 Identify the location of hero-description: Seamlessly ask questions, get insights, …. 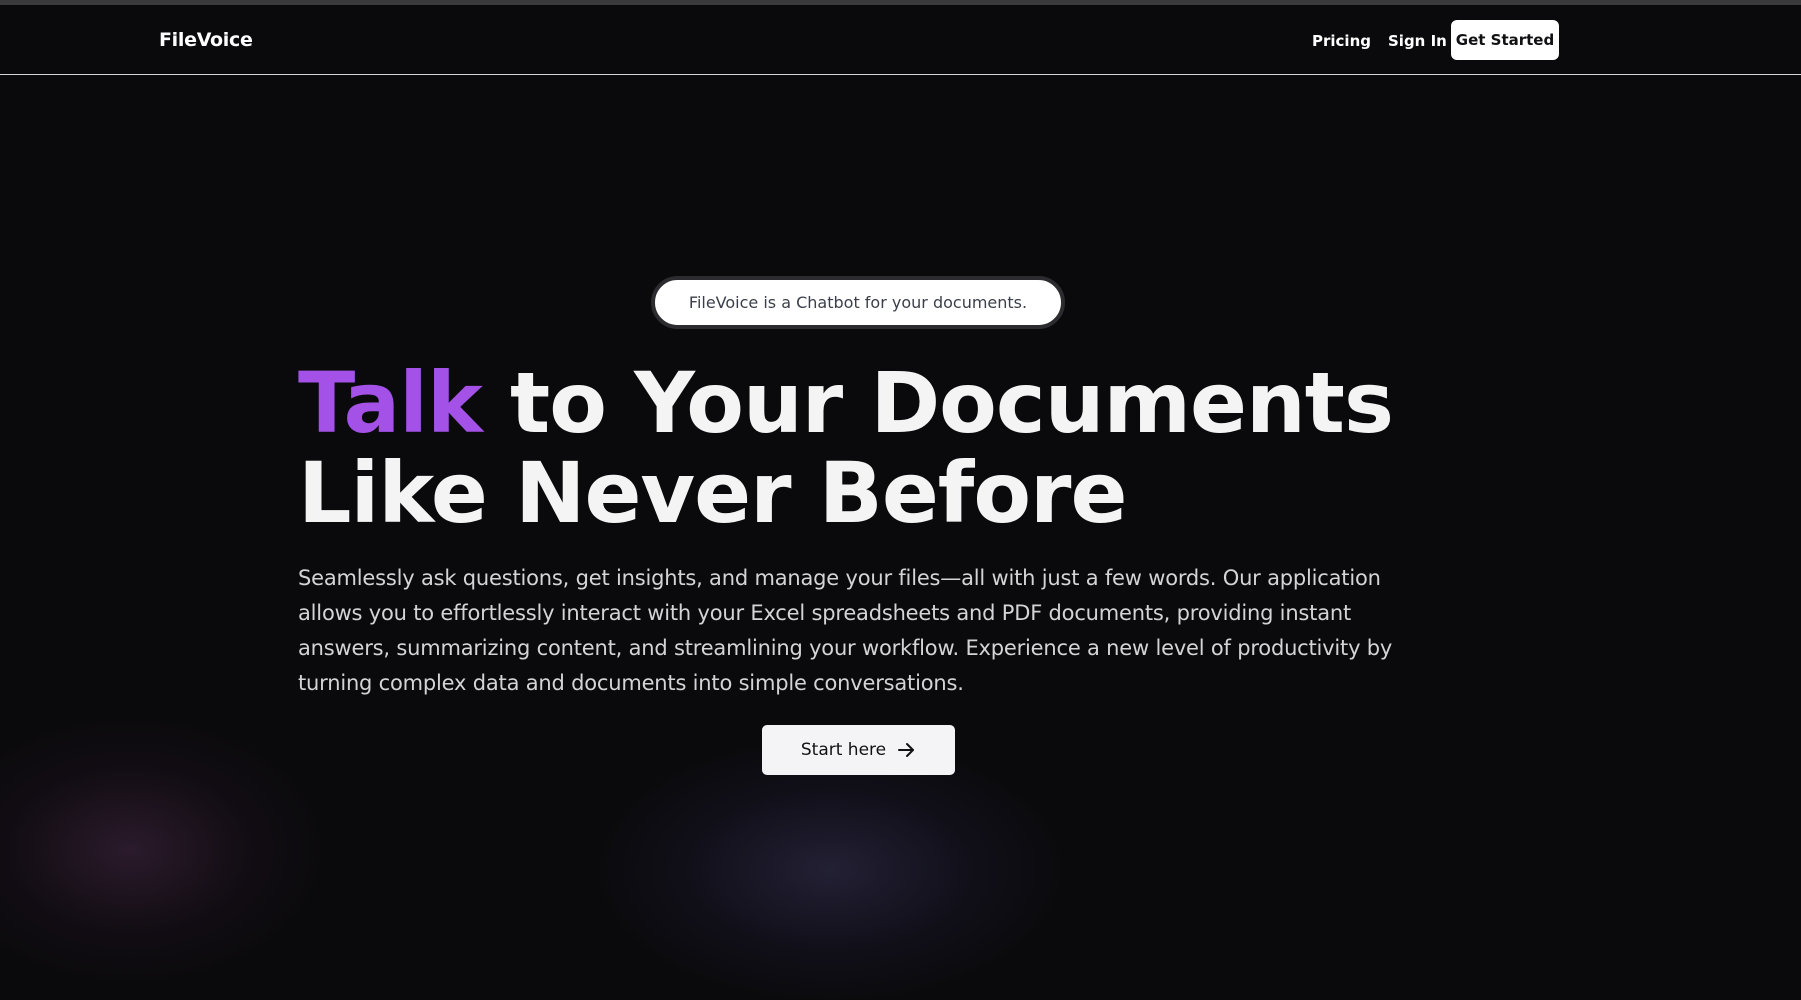
(845, 630).